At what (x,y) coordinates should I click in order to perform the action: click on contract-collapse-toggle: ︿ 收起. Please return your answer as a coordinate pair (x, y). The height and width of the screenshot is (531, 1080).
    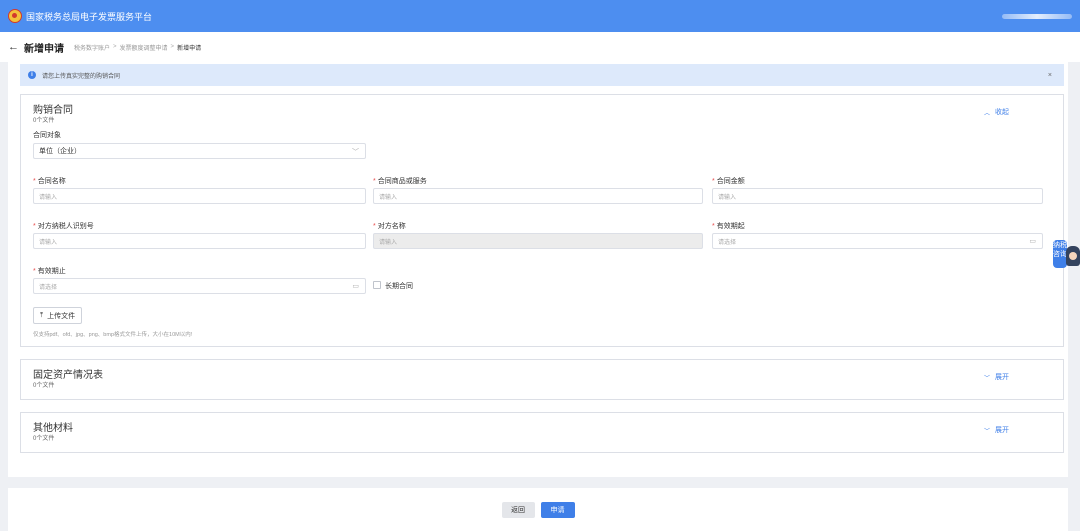
    Looking at the image, I should click on (996, 112).